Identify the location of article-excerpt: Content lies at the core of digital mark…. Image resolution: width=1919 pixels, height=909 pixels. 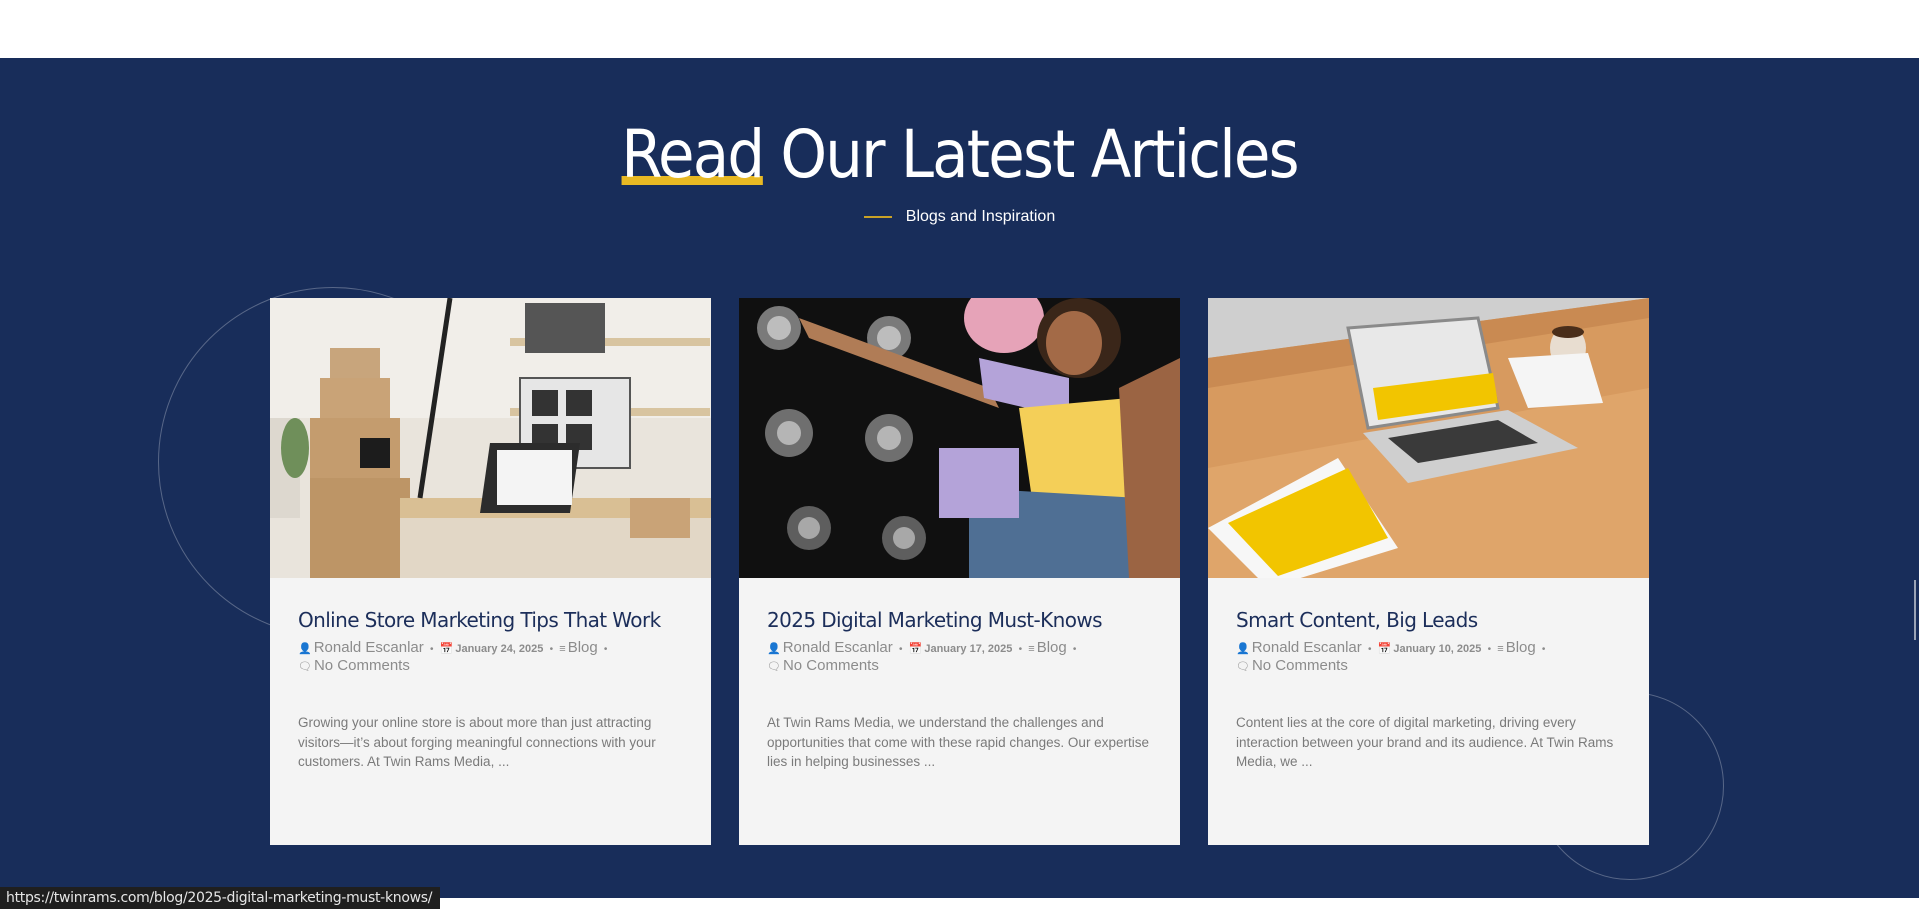
(1425, 742).